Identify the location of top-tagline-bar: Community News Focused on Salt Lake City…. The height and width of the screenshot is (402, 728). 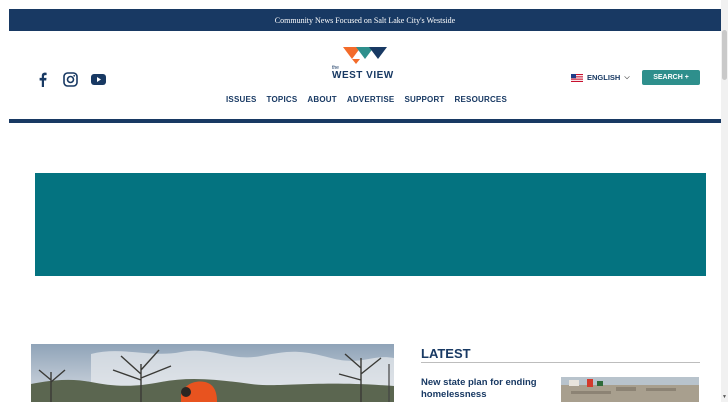
(365, 20).